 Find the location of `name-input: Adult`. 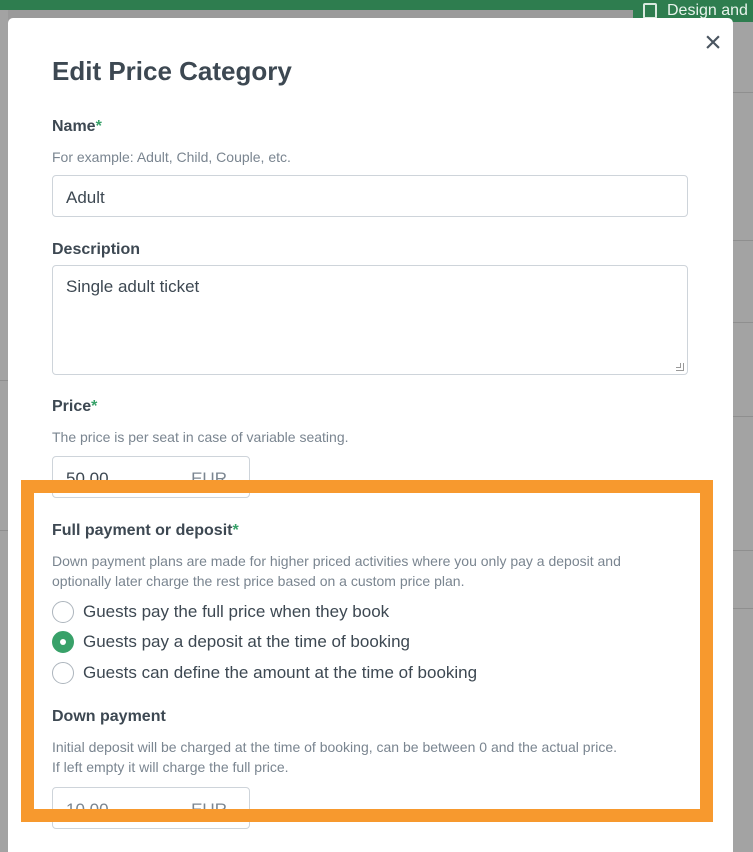

name-input: Adult is located at coordinates (370, 196).